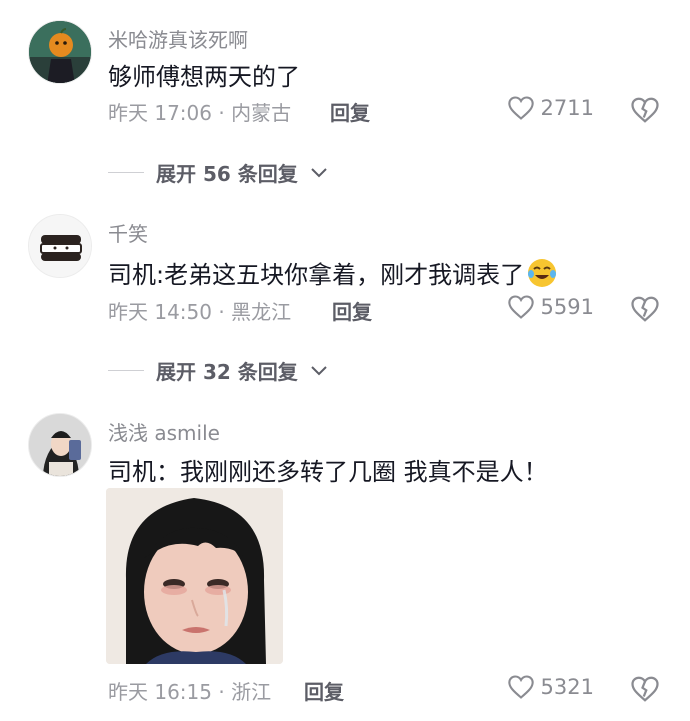 Image resolution: width=690 pixels, height=721 pixels. I want to click on comment-meta: 昨天 17:06 · 内蒙古, so click(200, 113).